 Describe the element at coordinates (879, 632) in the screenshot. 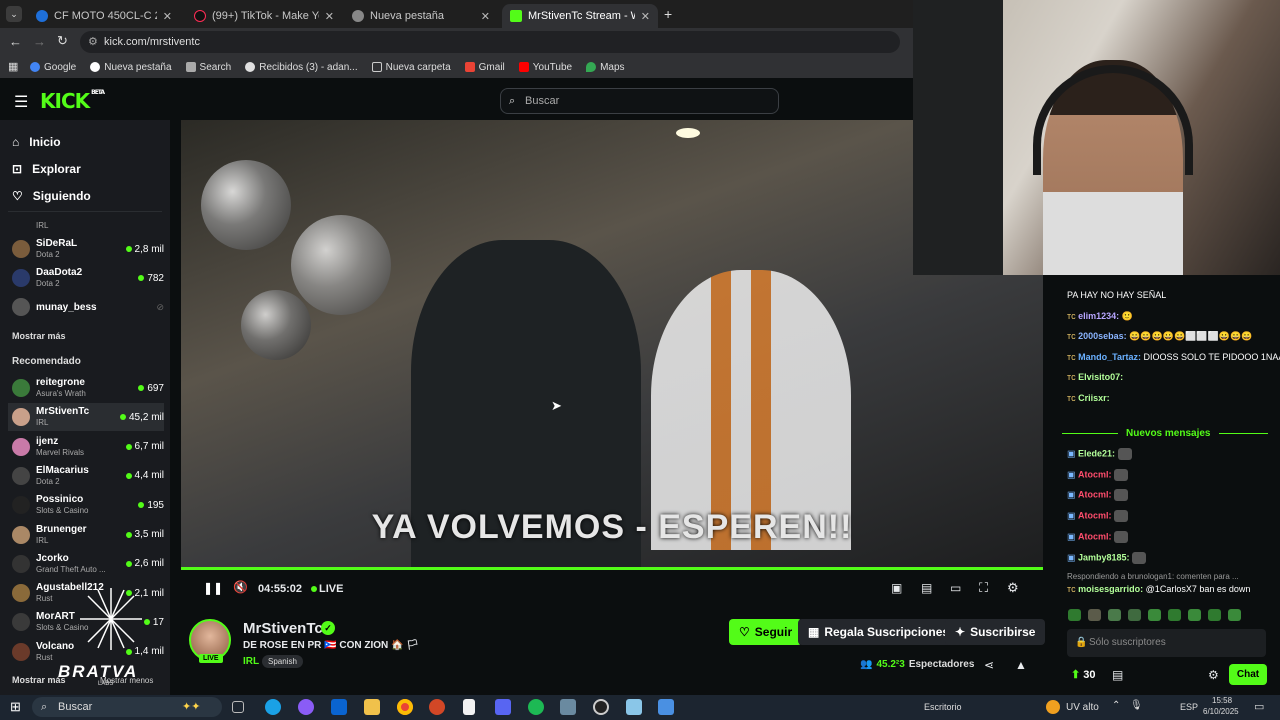

I see `gift-subs-button: ▦ Regala Suscripciones` at that location.